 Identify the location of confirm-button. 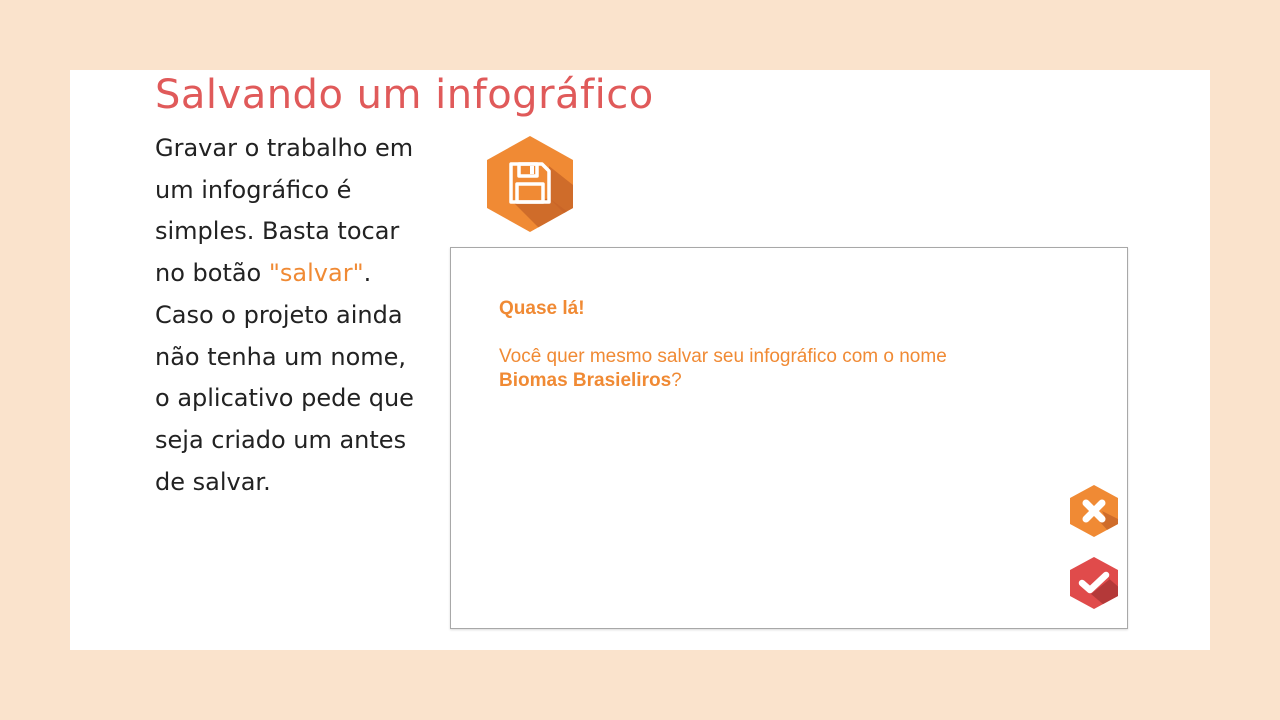
(1094, 583).